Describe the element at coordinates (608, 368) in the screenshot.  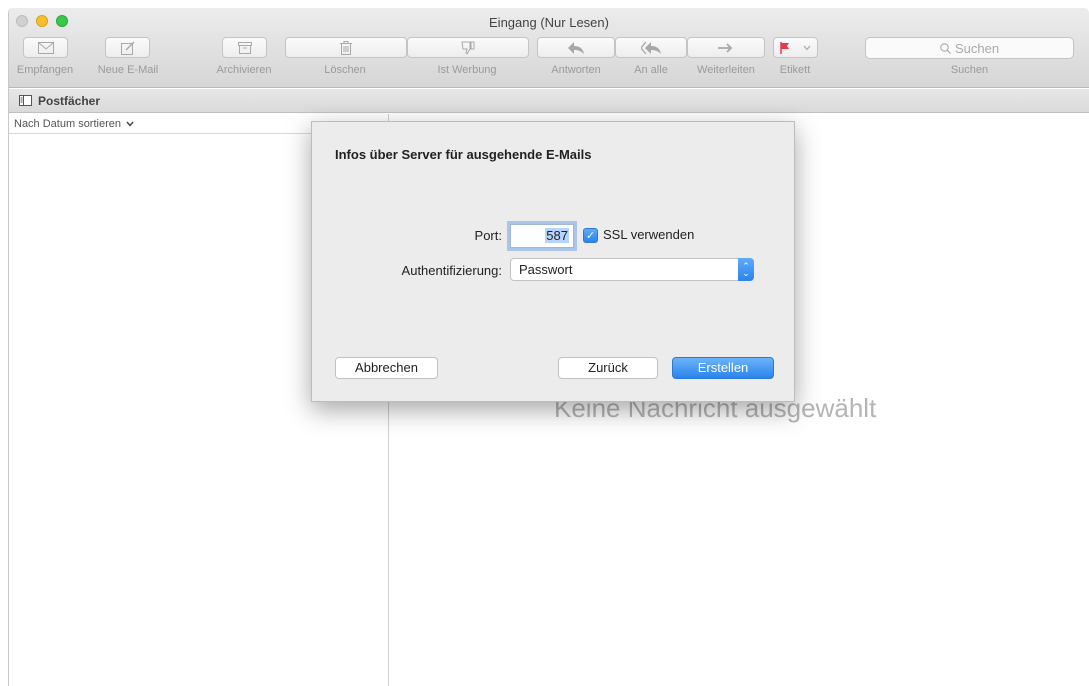
I see `back-button: Zurück` at that location.